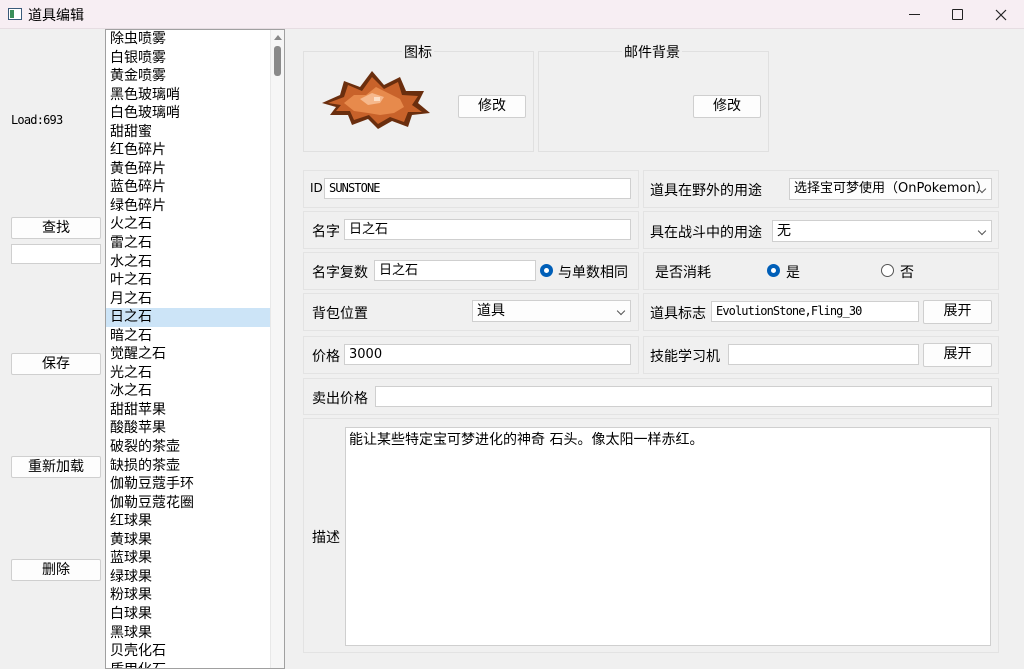 This screenshot has height=669, width=1024. I want to click on list-item: 蓝球果, so click(188, 558).